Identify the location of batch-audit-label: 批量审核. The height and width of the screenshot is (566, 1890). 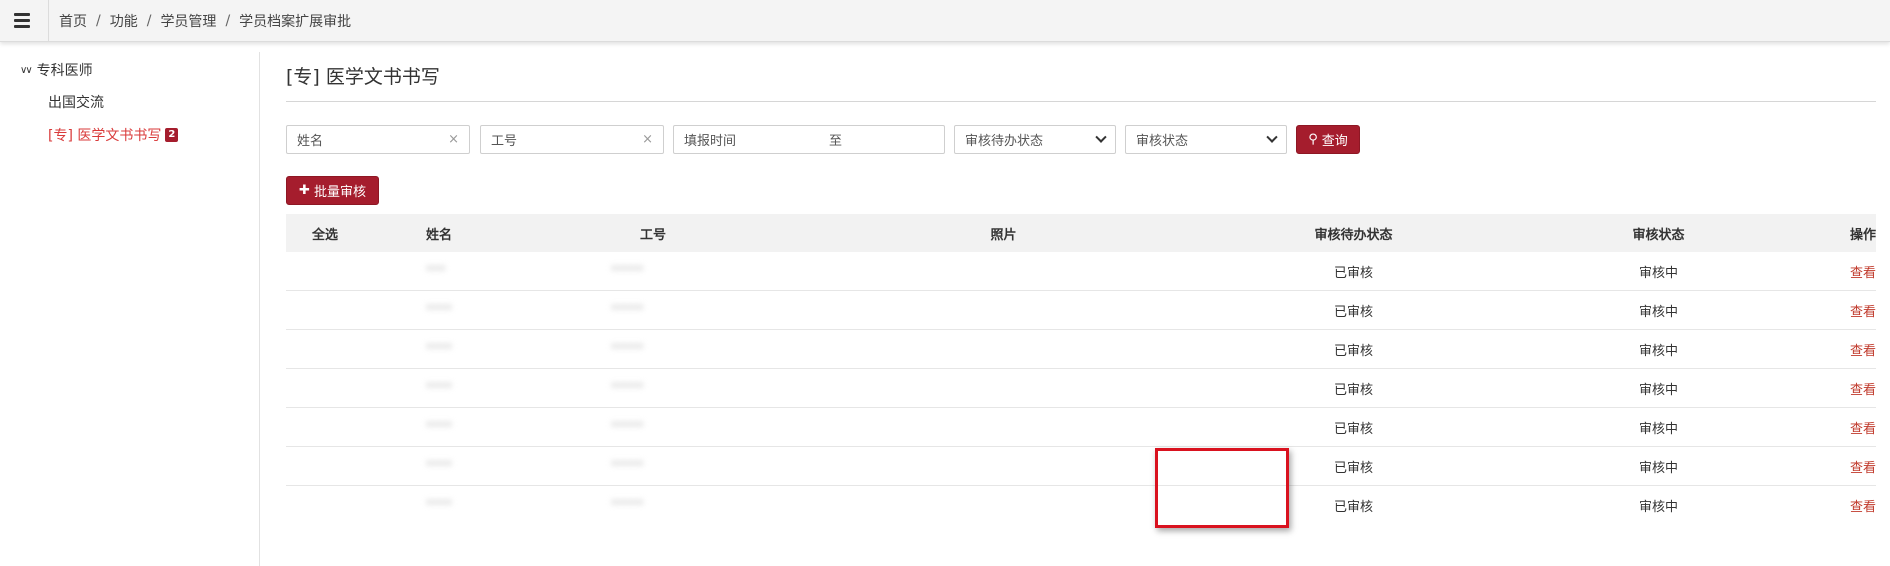
(339, 192).